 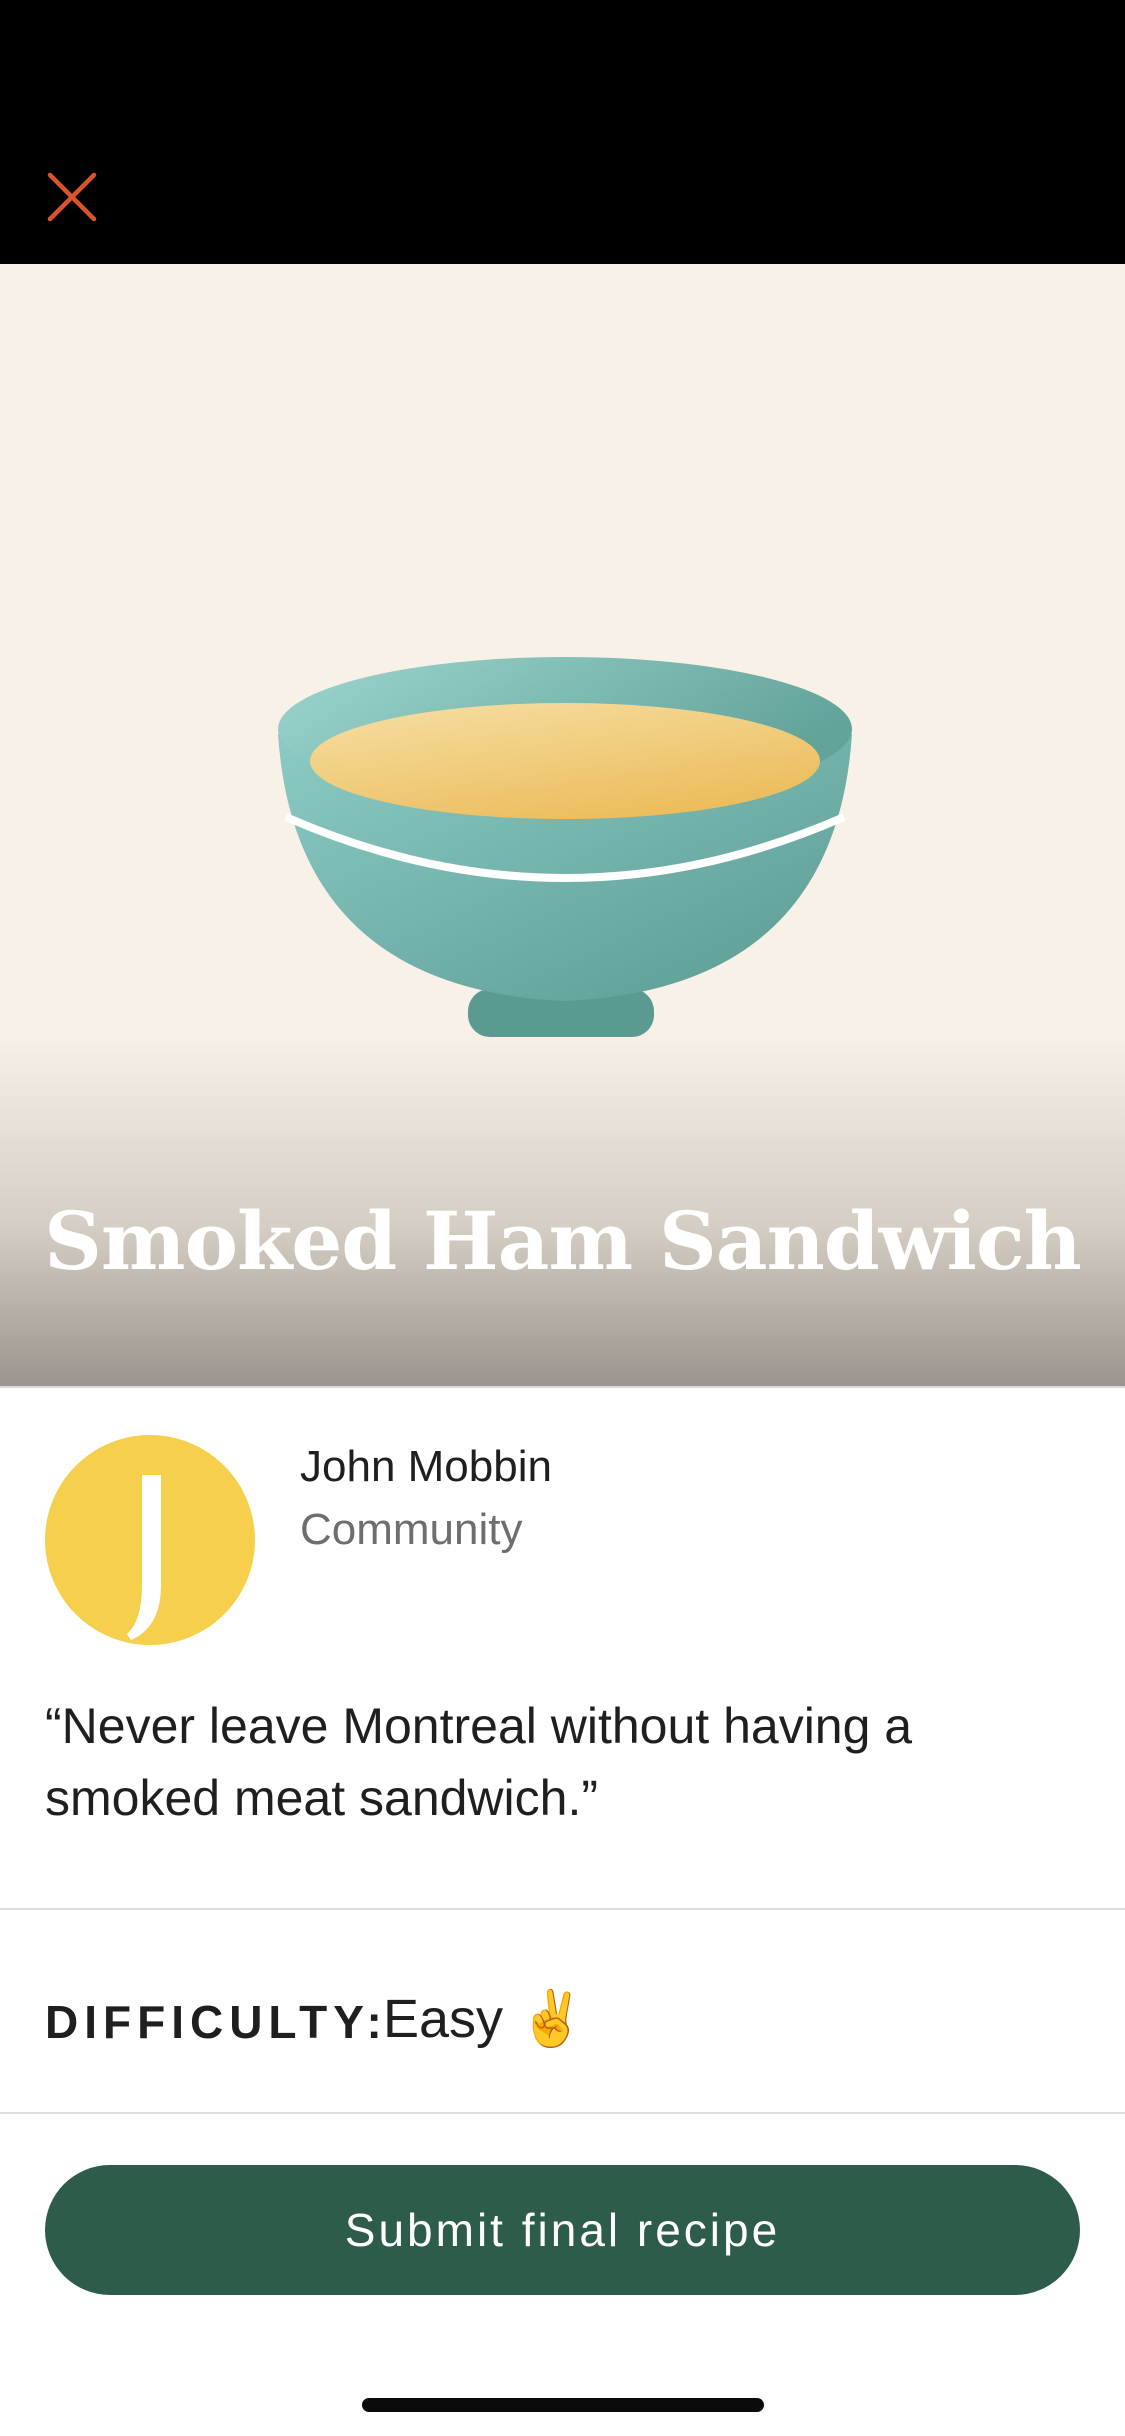 I want to click on recipe-title: Smoked Ham Sandwich, so click(x=563, y=1241).